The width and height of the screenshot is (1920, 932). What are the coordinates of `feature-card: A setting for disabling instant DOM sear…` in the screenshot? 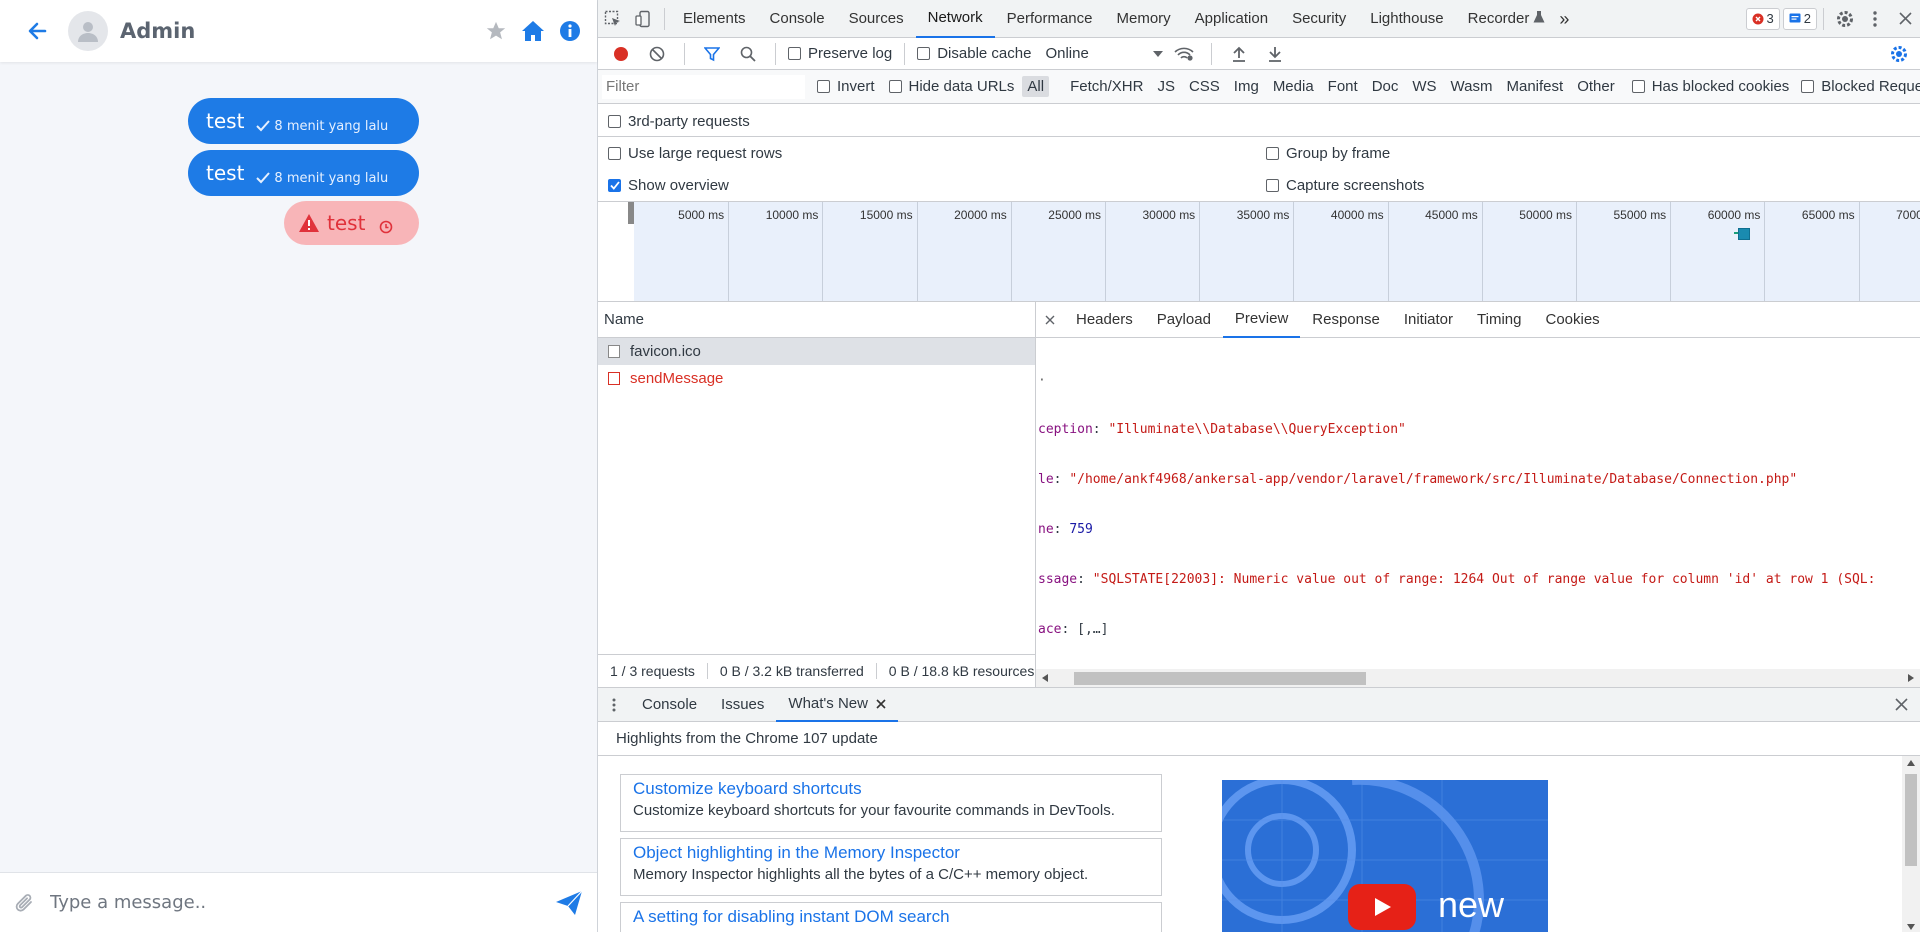 It's located at (891, 917).